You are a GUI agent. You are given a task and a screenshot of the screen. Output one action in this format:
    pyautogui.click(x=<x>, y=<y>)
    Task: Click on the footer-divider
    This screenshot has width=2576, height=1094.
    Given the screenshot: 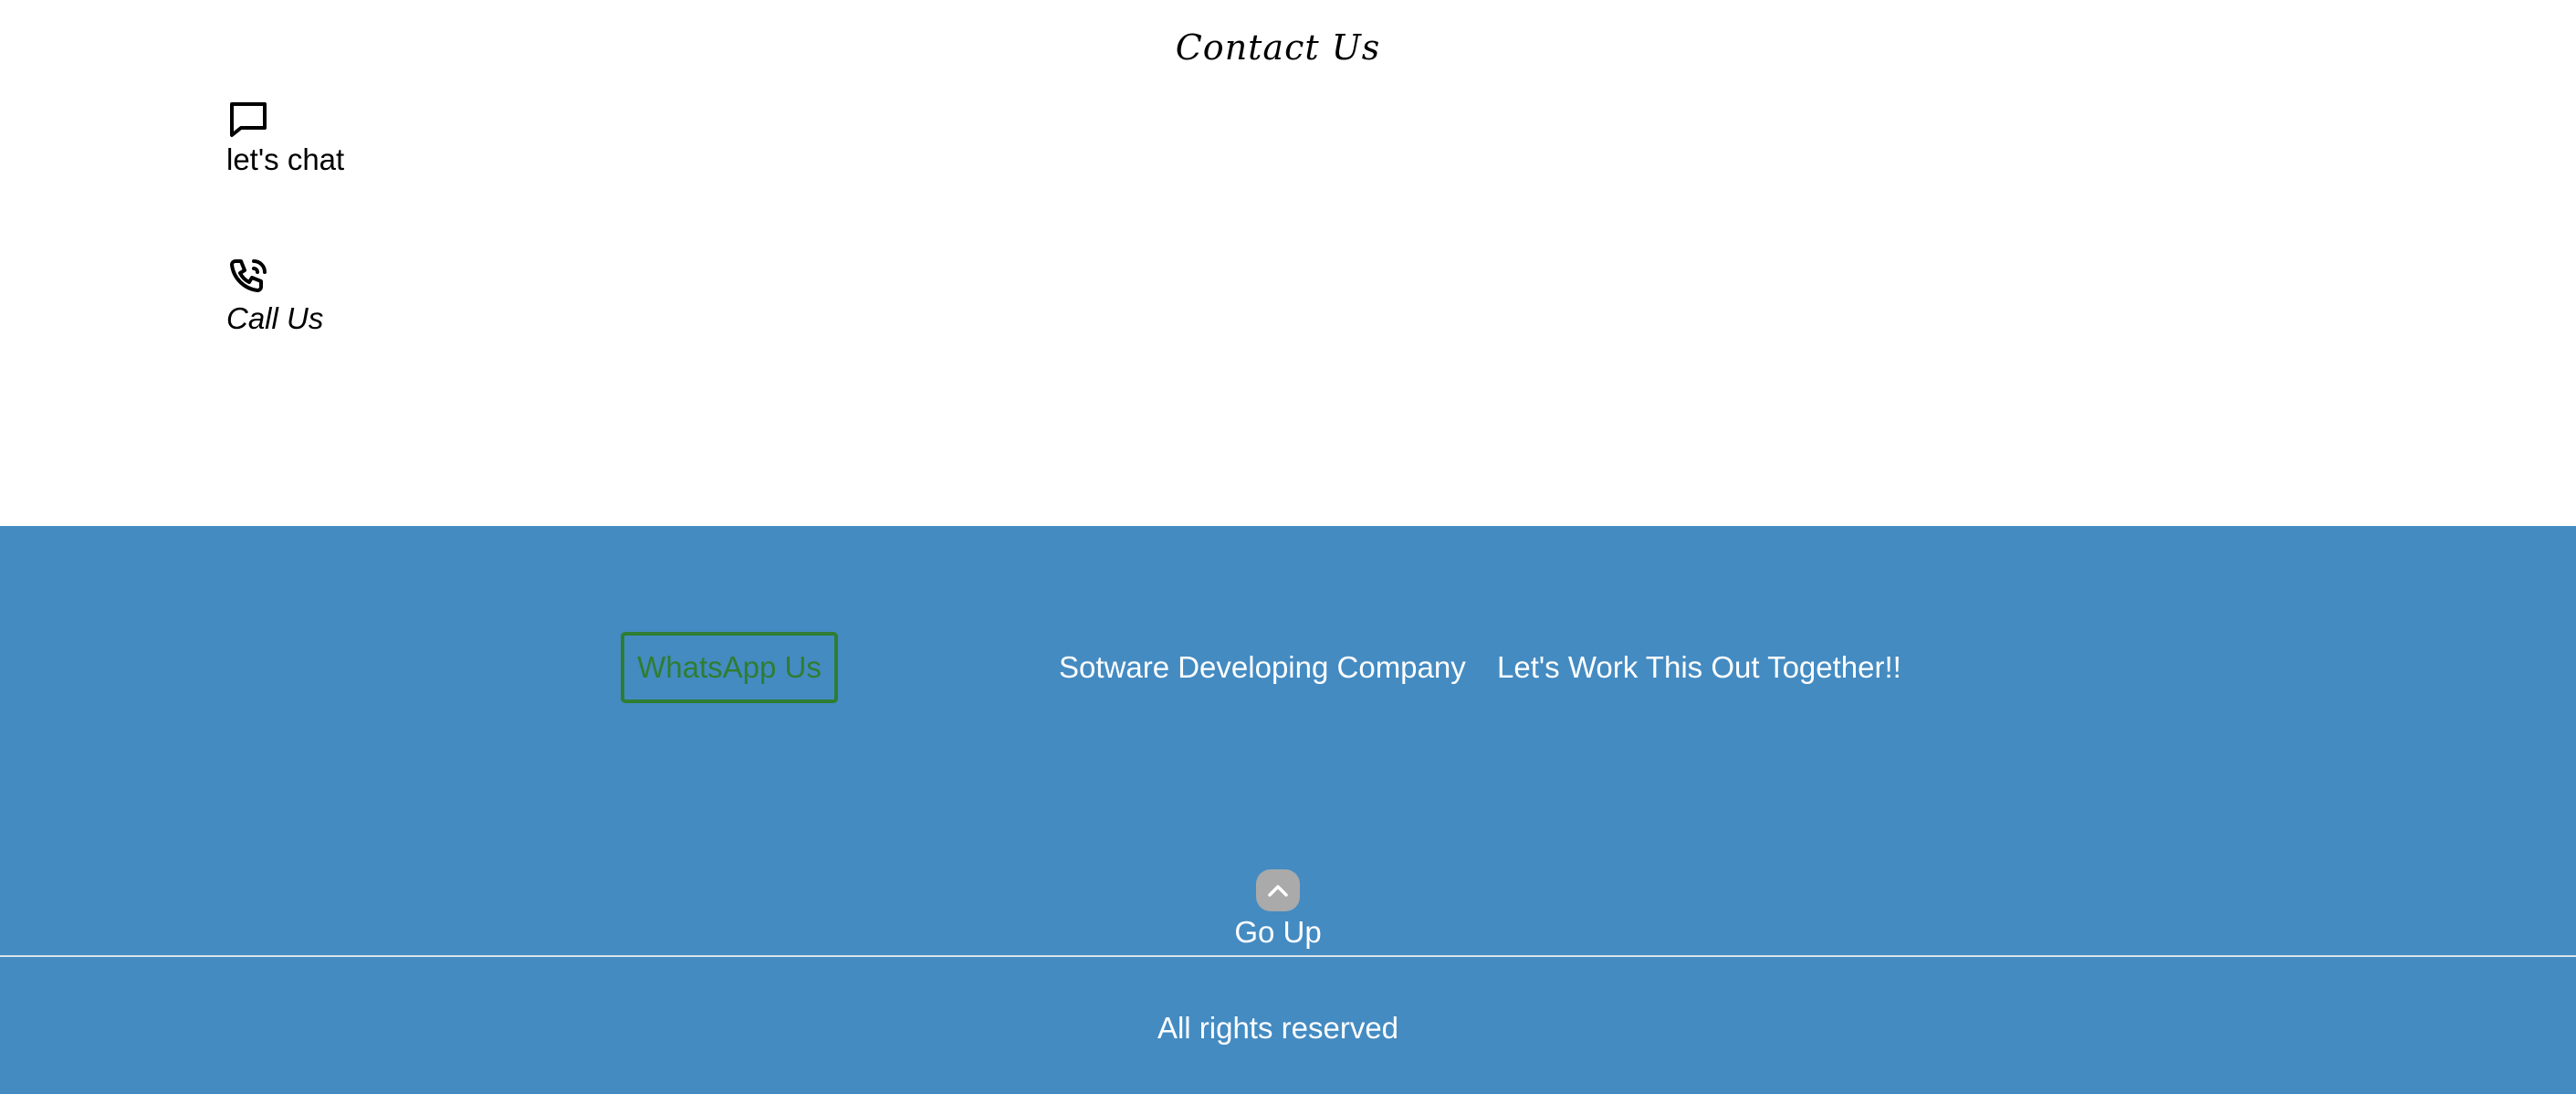 What is the action you would take?
    pyautogui.click(x=1288, y=956)
    